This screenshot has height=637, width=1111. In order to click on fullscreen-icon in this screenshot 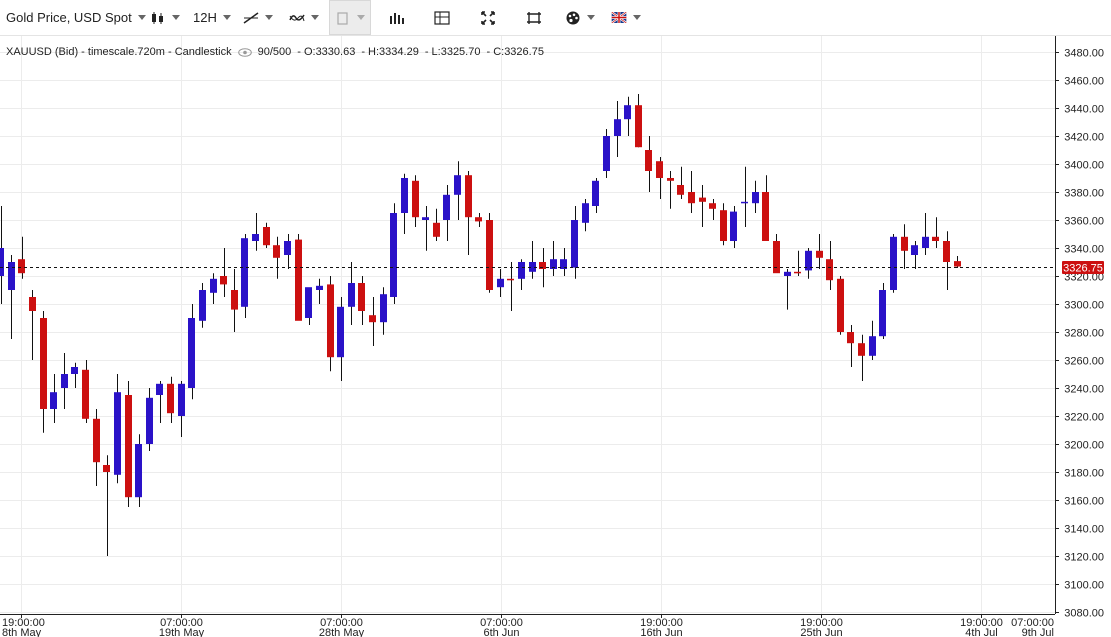, I will do `click(488, 17)`.